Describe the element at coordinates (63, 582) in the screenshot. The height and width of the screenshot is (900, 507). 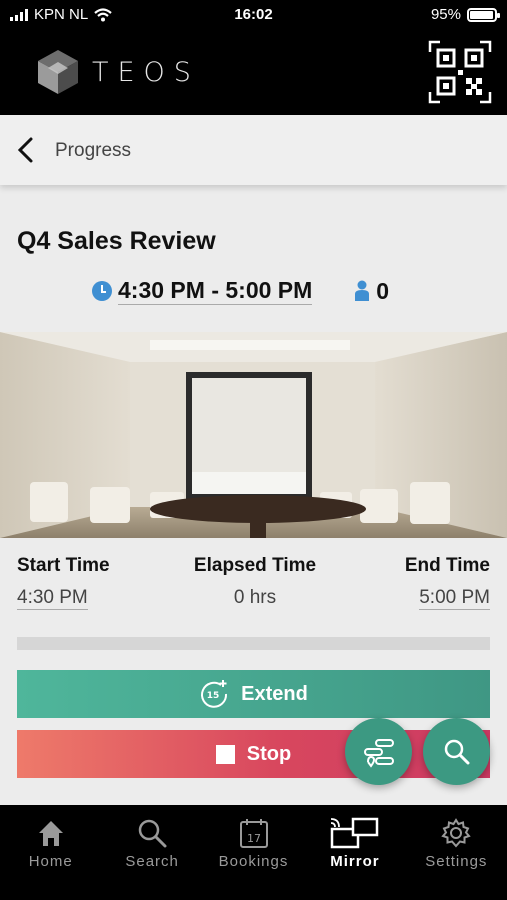
I see `start-time-block: Start Time 4:30 PM` at that location.